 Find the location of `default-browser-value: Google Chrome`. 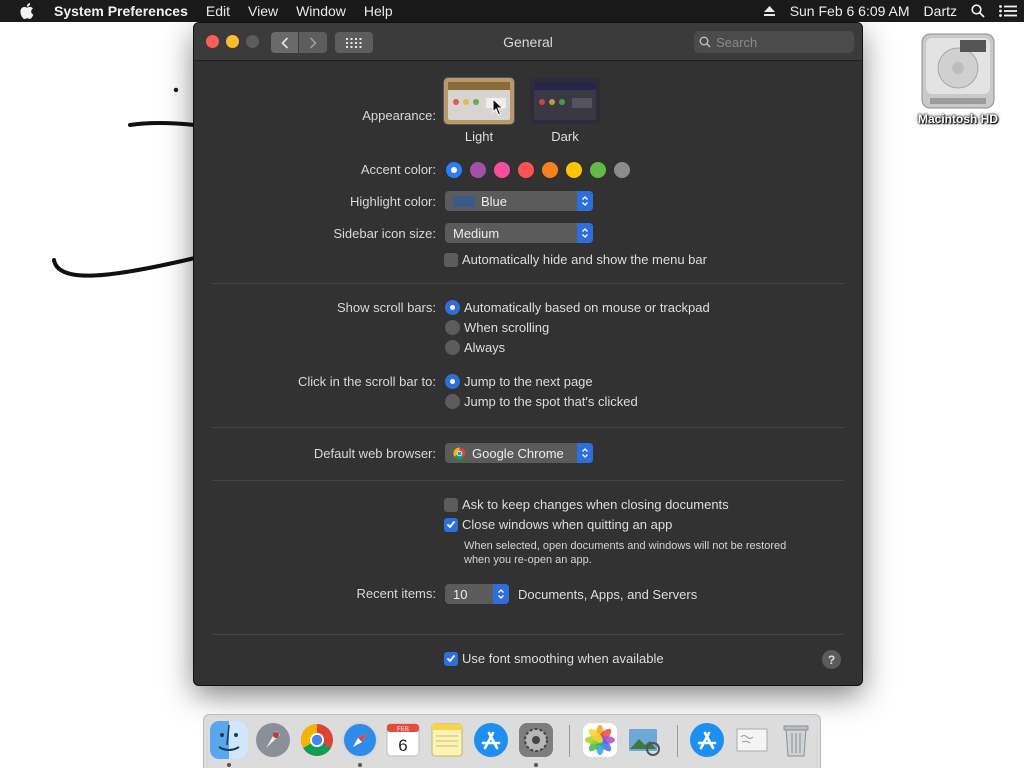

default-browser-value: Google Chrome is located at coordinates (518, 453).